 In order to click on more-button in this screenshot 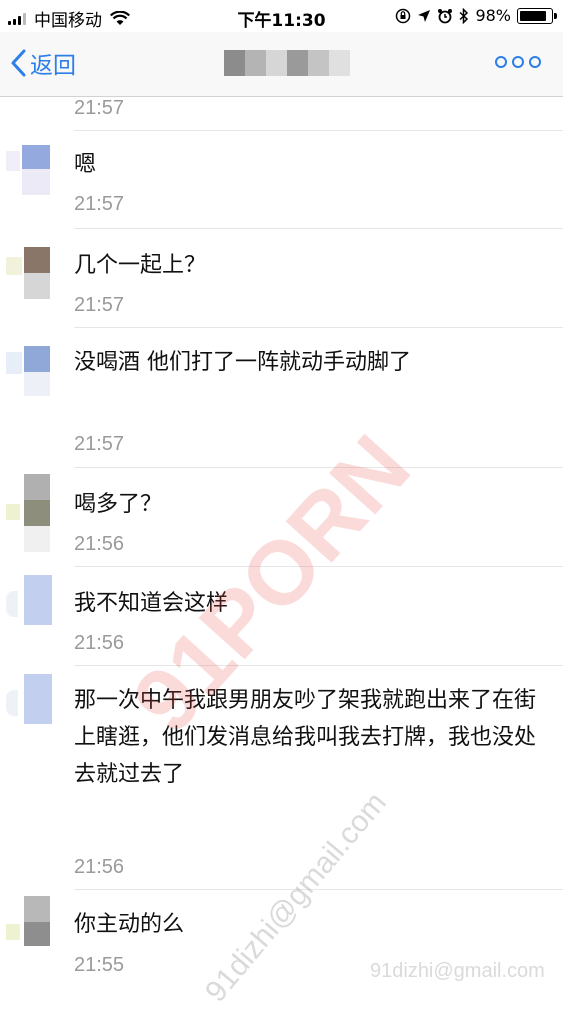, I will do `click(518, 62)`.